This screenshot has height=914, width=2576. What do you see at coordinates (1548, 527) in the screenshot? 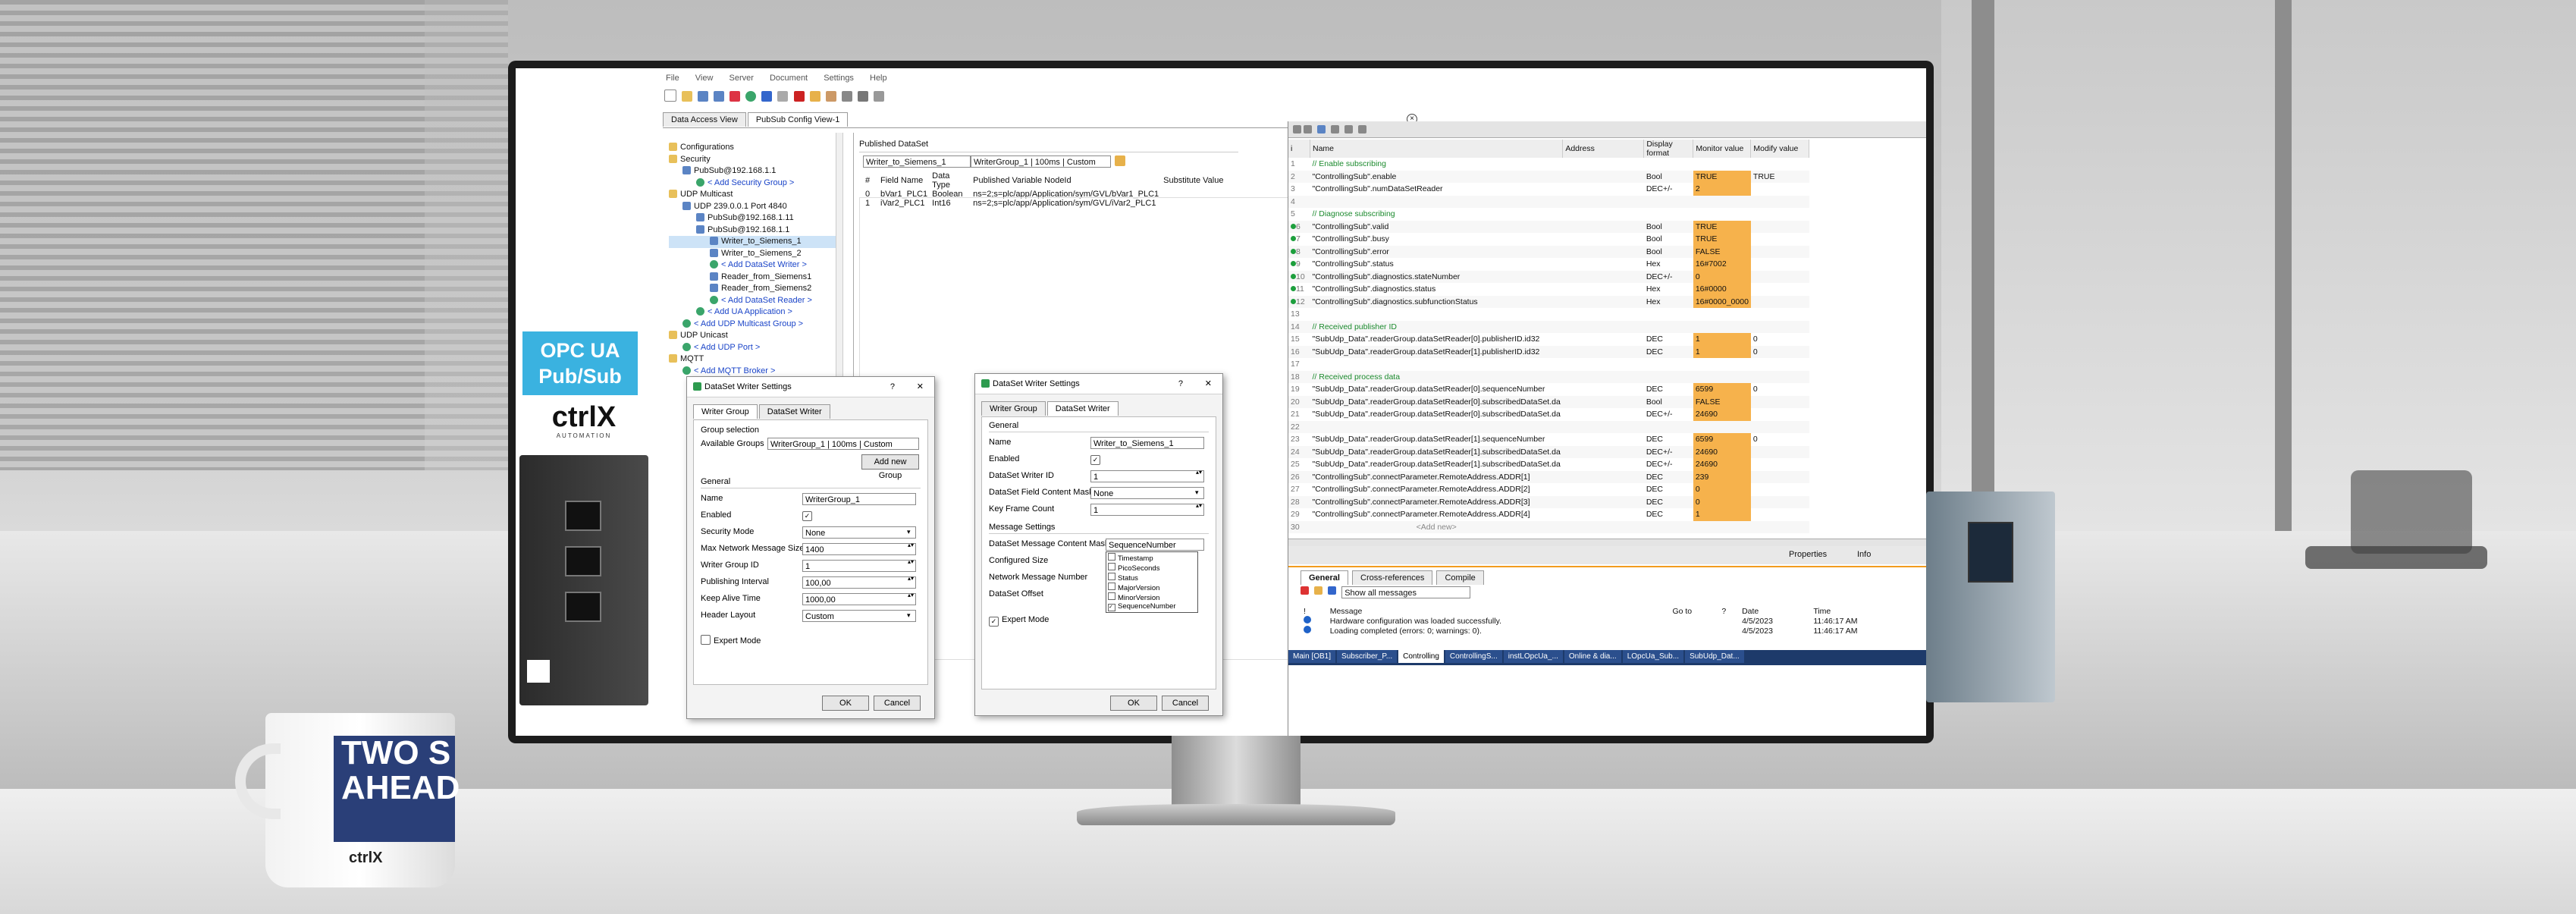
I see `table-row: 30 <Add new>` at bounding box center [1548, 527].